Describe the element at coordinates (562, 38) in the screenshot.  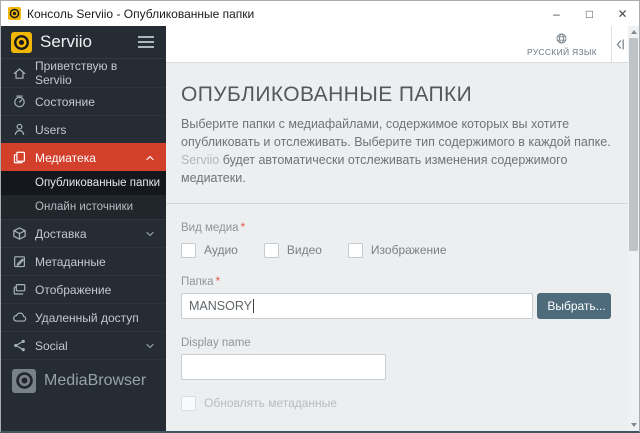
I see `globe-icon` at that location.